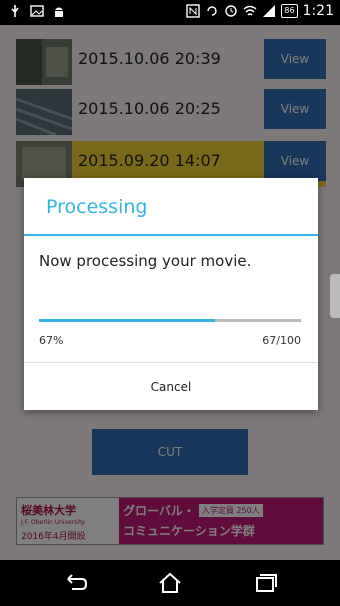 The height and width of the screenshot is (606, 340). I want to click on home-icon, so click(170, 583).